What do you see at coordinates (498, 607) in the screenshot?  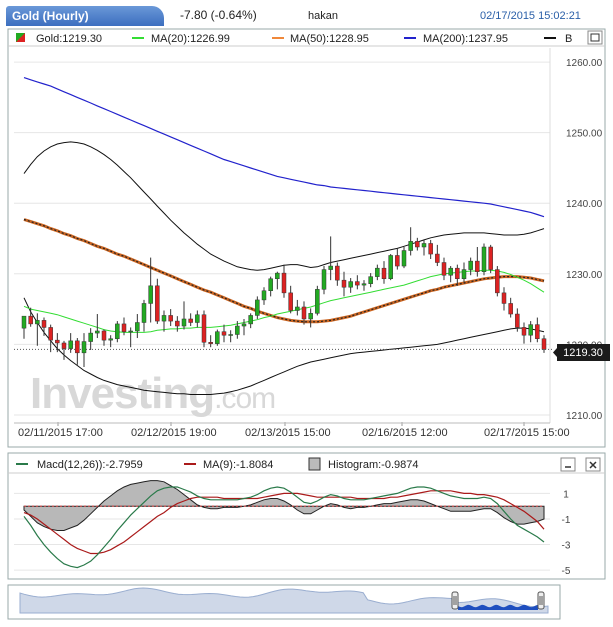 I see `navigator-selection-series` at bounding box center [498, 607].